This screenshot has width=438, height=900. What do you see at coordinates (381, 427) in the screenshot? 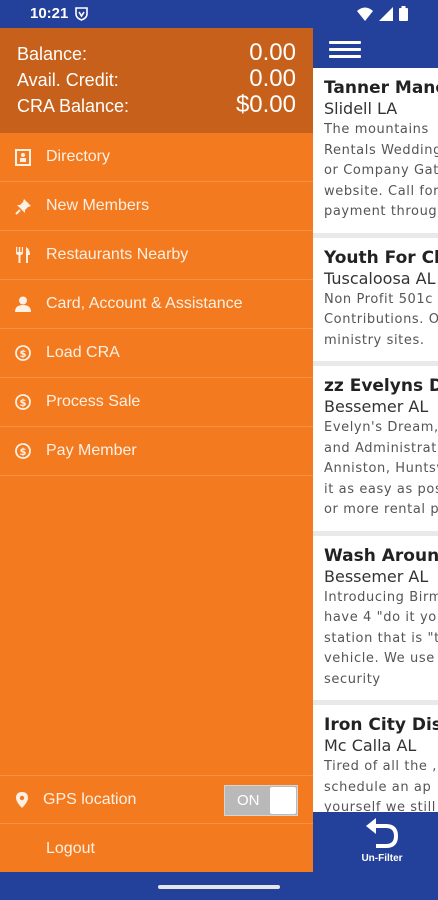
I see `listing-description-line: Evelyn's Dream,` at bounding box center [381, 427].